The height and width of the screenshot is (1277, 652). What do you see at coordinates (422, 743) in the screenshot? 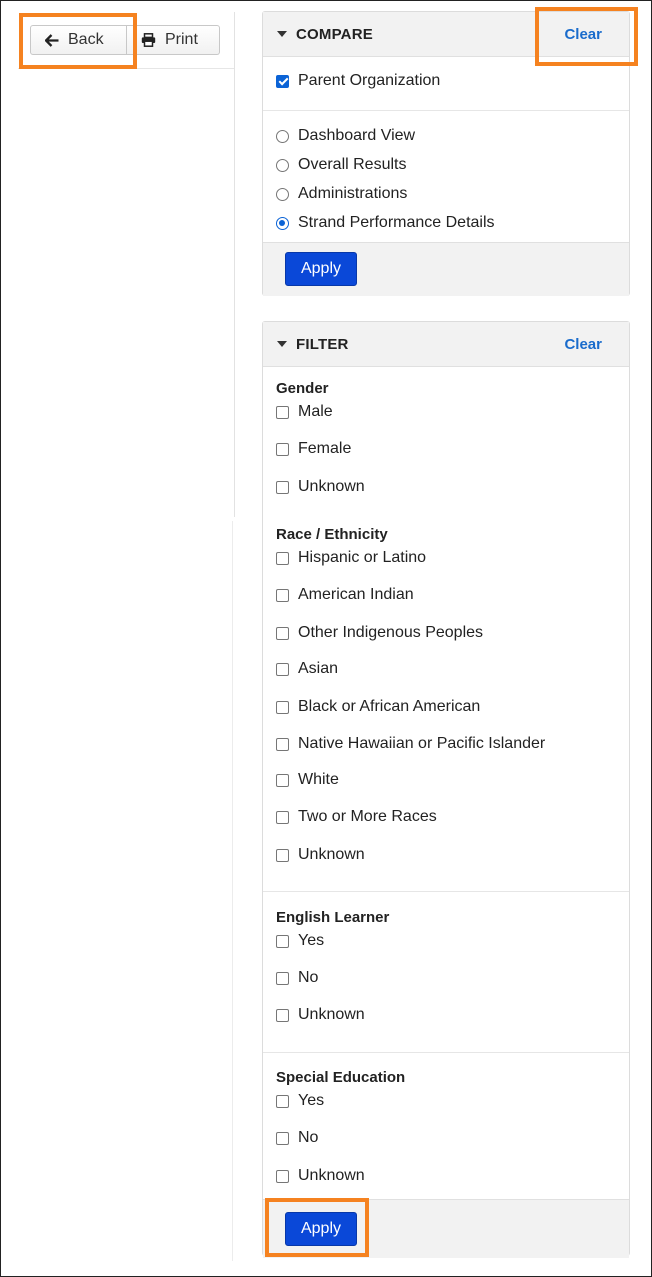
I see `filter-option-label: Native Hawaiian or Pacific Islander` at bounding box center [422, 743].